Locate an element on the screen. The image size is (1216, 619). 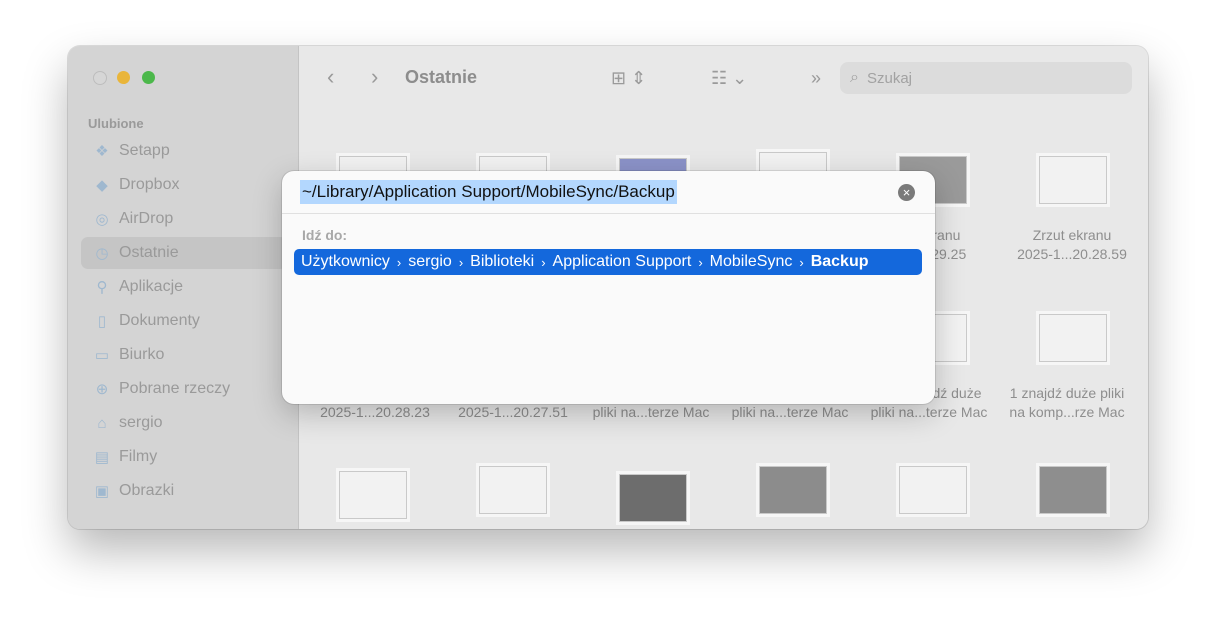
sidebar-item-label: Biurko is located at coordinates (142, 354).